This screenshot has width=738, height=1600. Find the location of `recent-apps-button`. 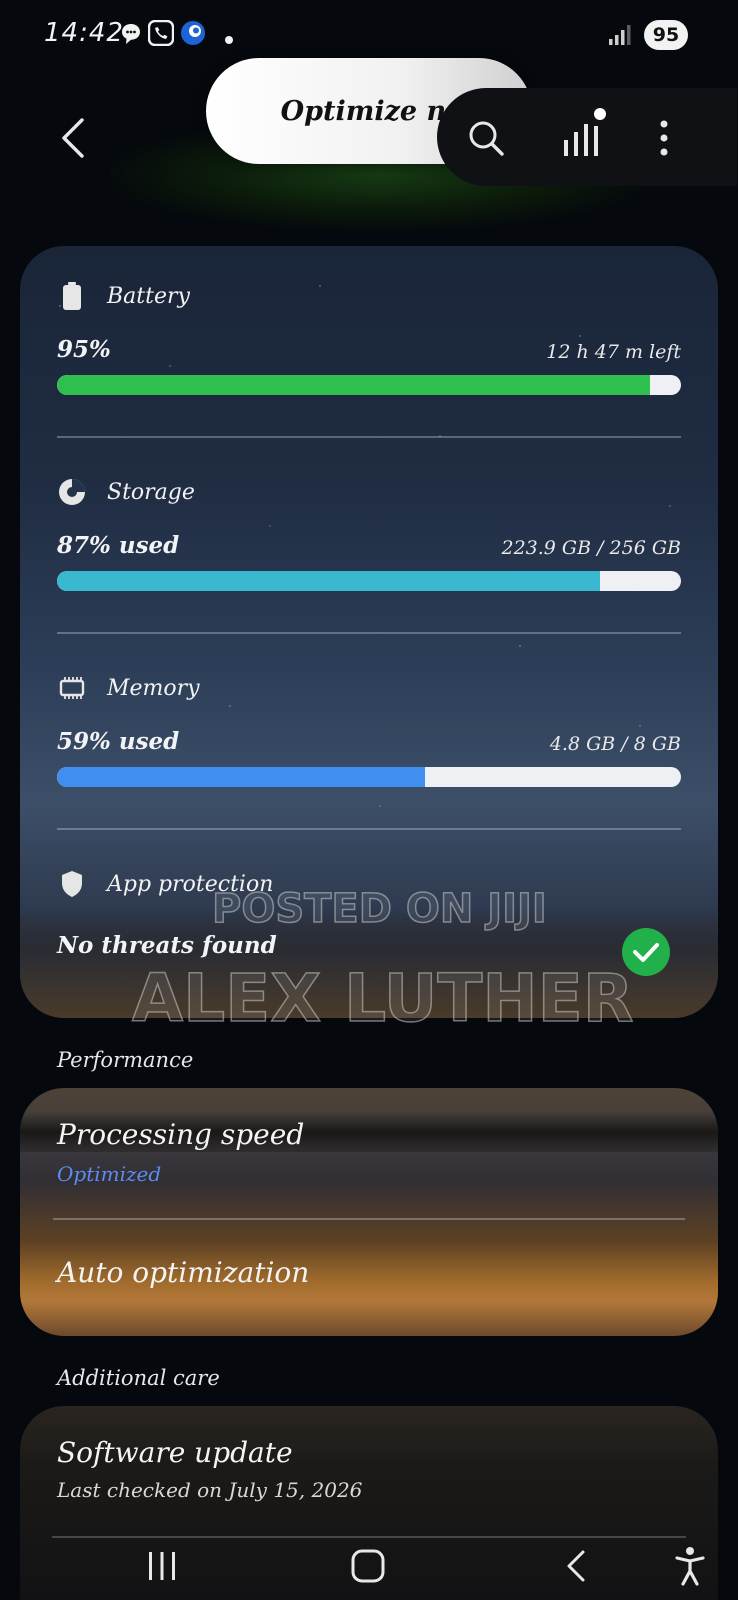

recent-apps-button is located at coordinates (162, 1566).